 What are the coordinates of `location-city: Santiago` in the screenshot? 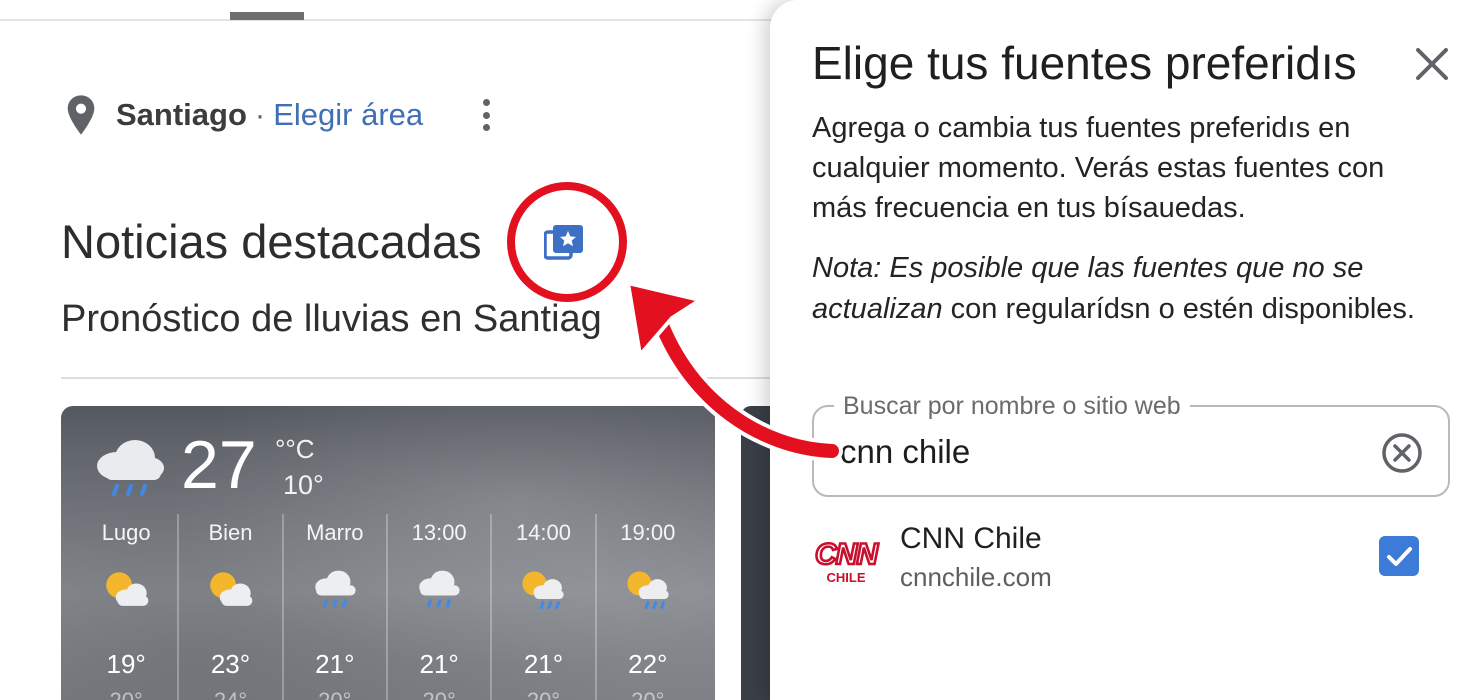 It's located at (181, 114).